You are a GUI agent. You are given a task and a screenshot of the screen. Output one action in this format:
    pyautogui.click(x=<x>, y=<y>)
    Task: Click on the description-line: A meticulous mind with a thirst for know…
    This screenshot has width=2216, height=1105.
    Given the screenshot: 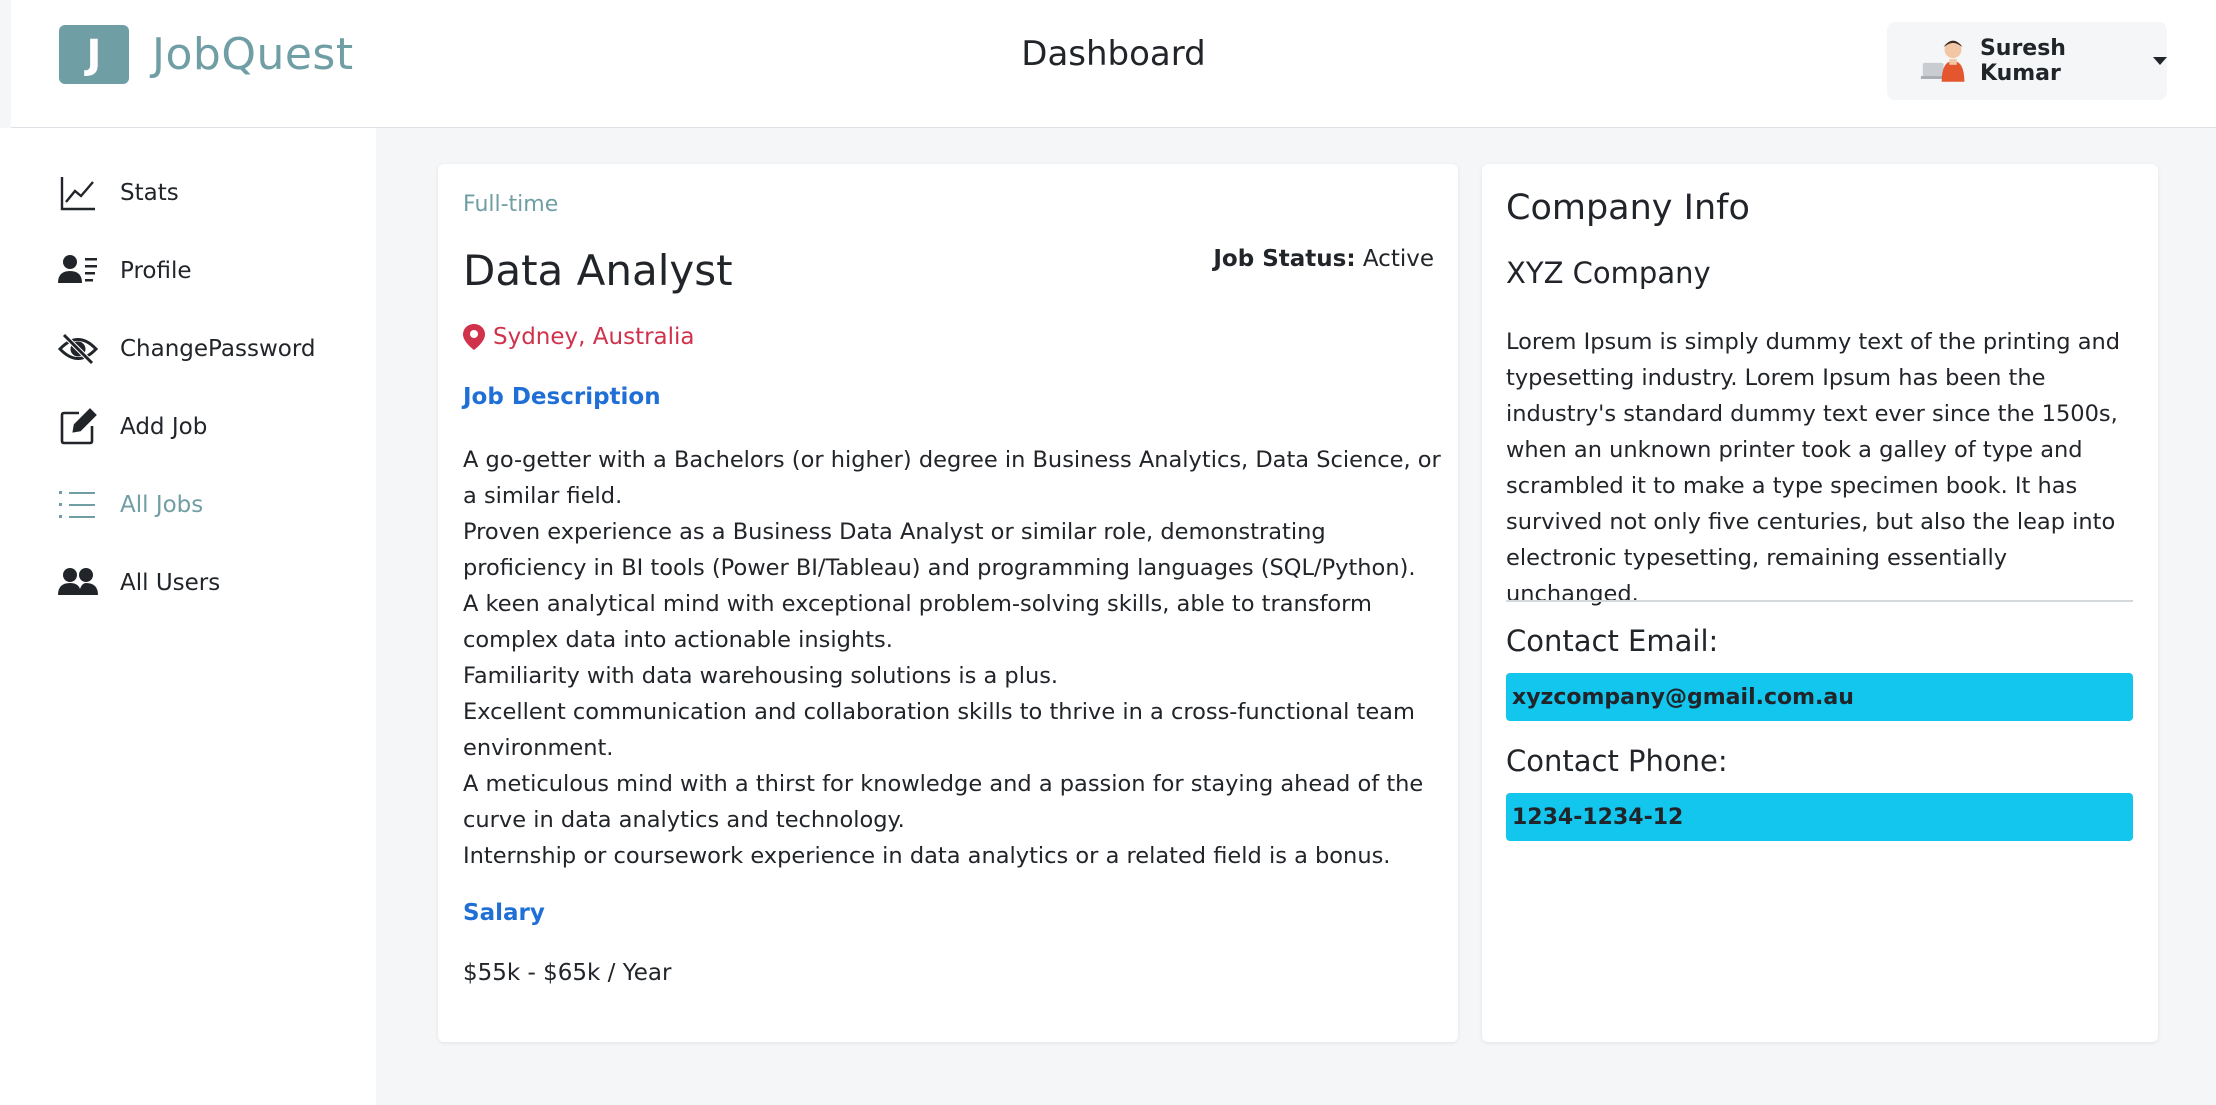 What is the action you would take?
    pyautogui.click(x=943, y=802)
    